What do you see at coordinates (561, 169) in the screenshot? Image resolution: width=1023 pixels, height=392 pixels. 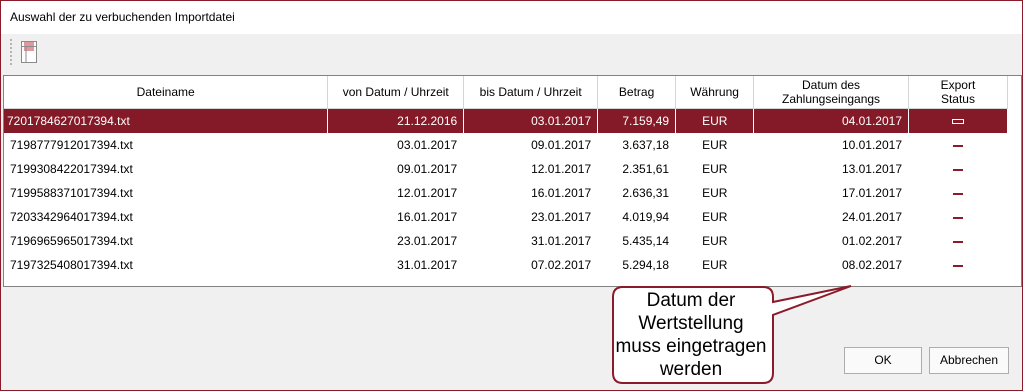 I see `cell-bis-datum: 12.01.2017` at bounding box center [561, 169].